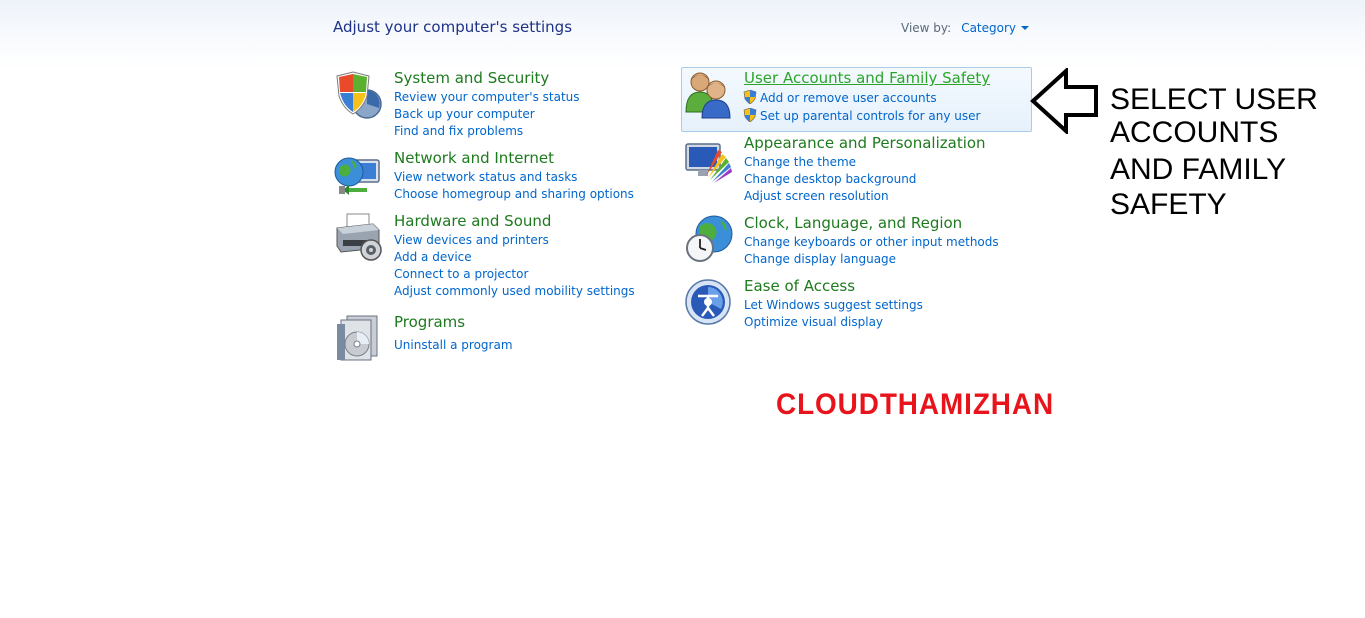 Image resolution: width=1365 pixels, height=618 pixels. What do you see at coordinates (471, 78) in the screenshot?
I see `category-system-security: System and Security` at bounding box center [471, 78].